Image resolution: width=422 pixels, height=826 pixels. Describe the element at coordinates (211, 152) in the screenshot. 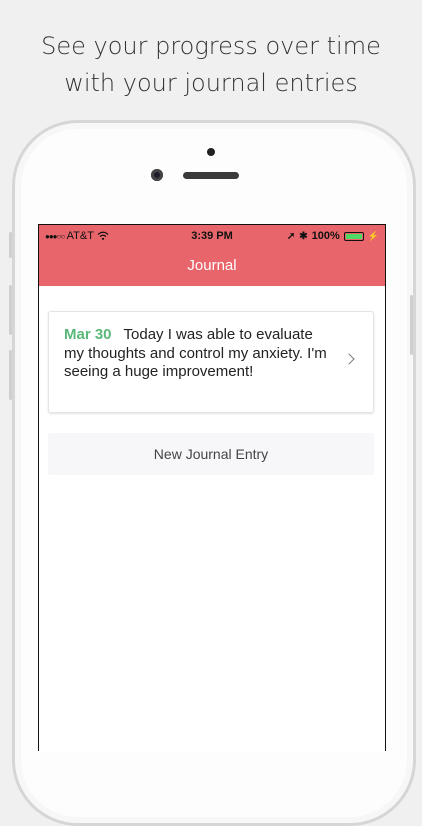

I see `proximity-sensor` at that location.